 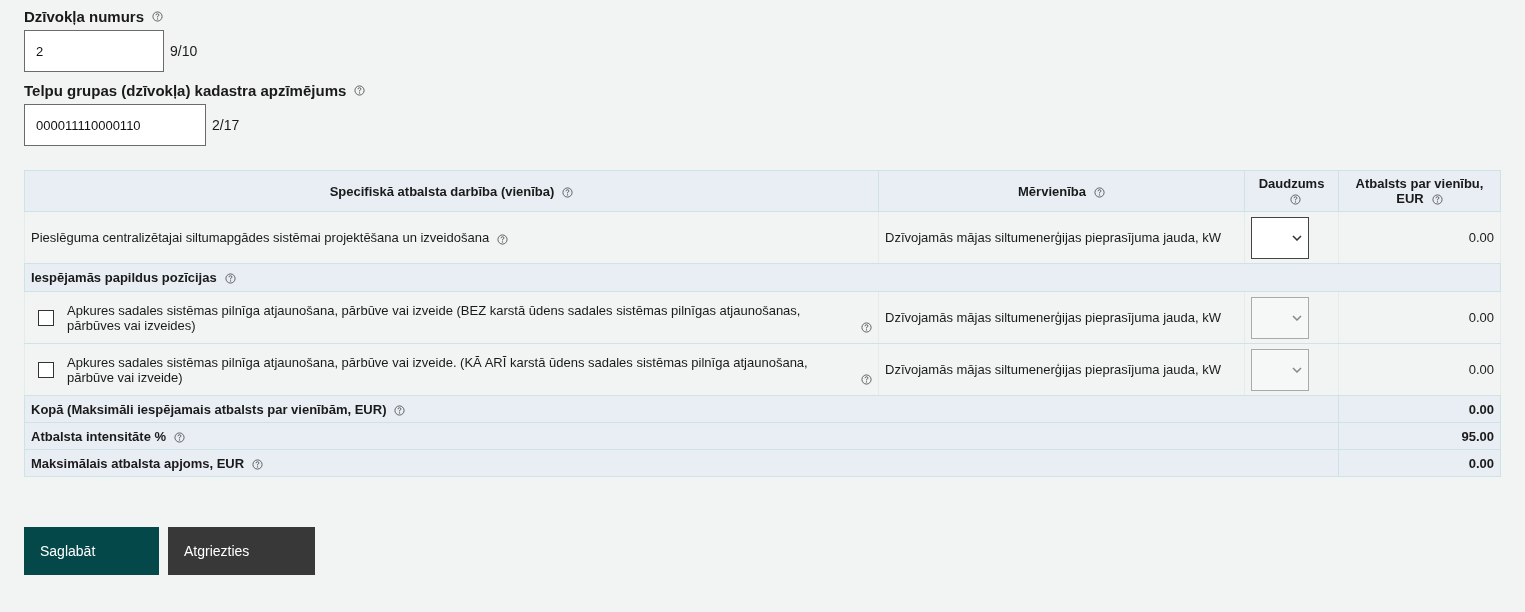 I want to click on activity-text: Pieslēguma centralizētajai siltumapgādes sistēmai projektēšana un izveidošana, so click(x=260, y=237).